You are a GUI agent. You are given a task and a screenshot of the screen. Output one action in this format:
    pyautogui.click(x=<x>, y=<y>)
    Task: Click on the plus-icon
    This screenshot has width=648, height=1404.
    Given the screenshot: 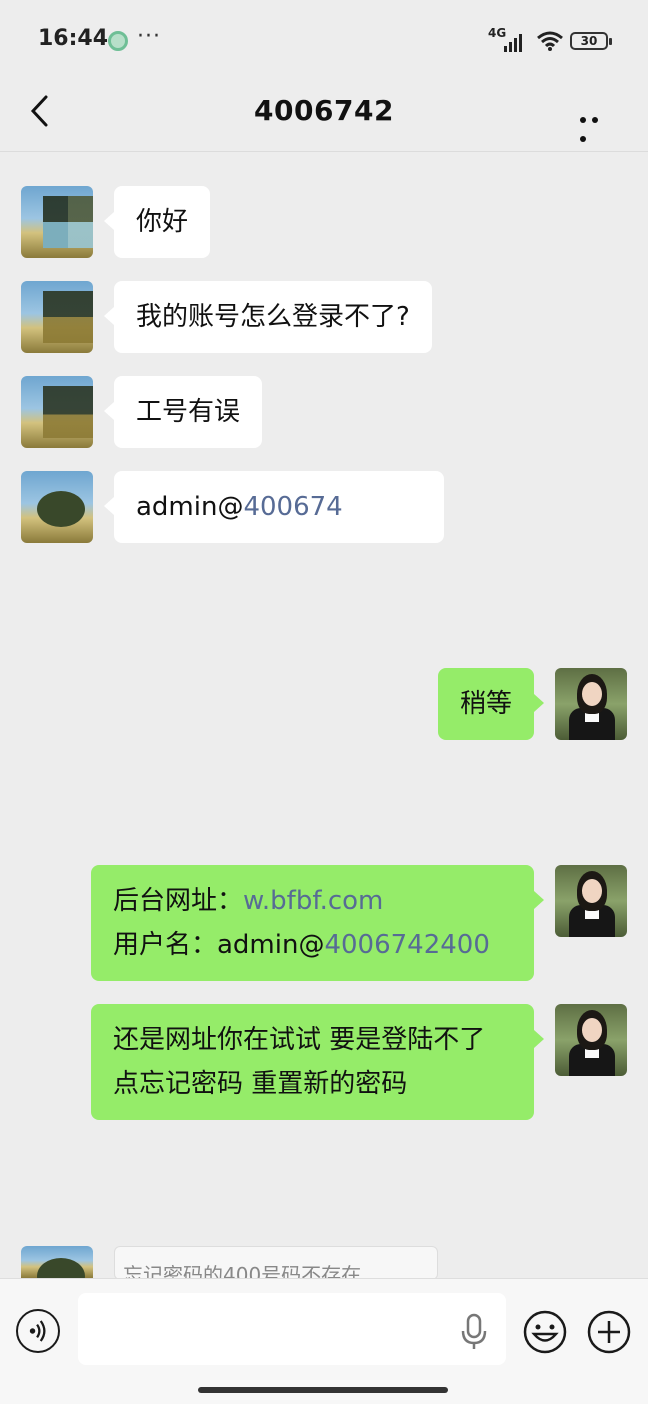 What is the action you would take?
    pyautogui.click(x=609, y=1332)
    